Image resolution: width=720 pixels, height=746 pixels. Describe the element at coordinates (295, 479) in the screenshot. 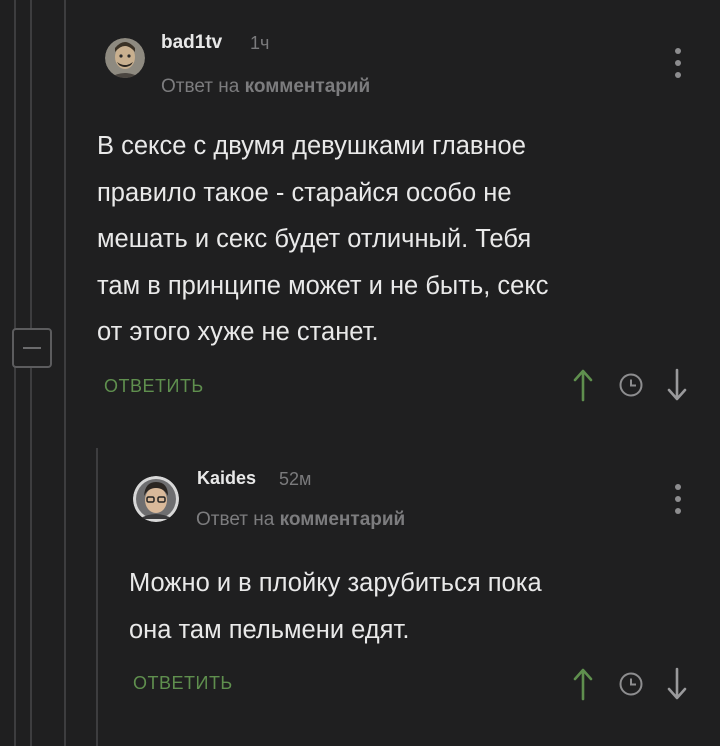

I see `comment-time: 52м` at that location.